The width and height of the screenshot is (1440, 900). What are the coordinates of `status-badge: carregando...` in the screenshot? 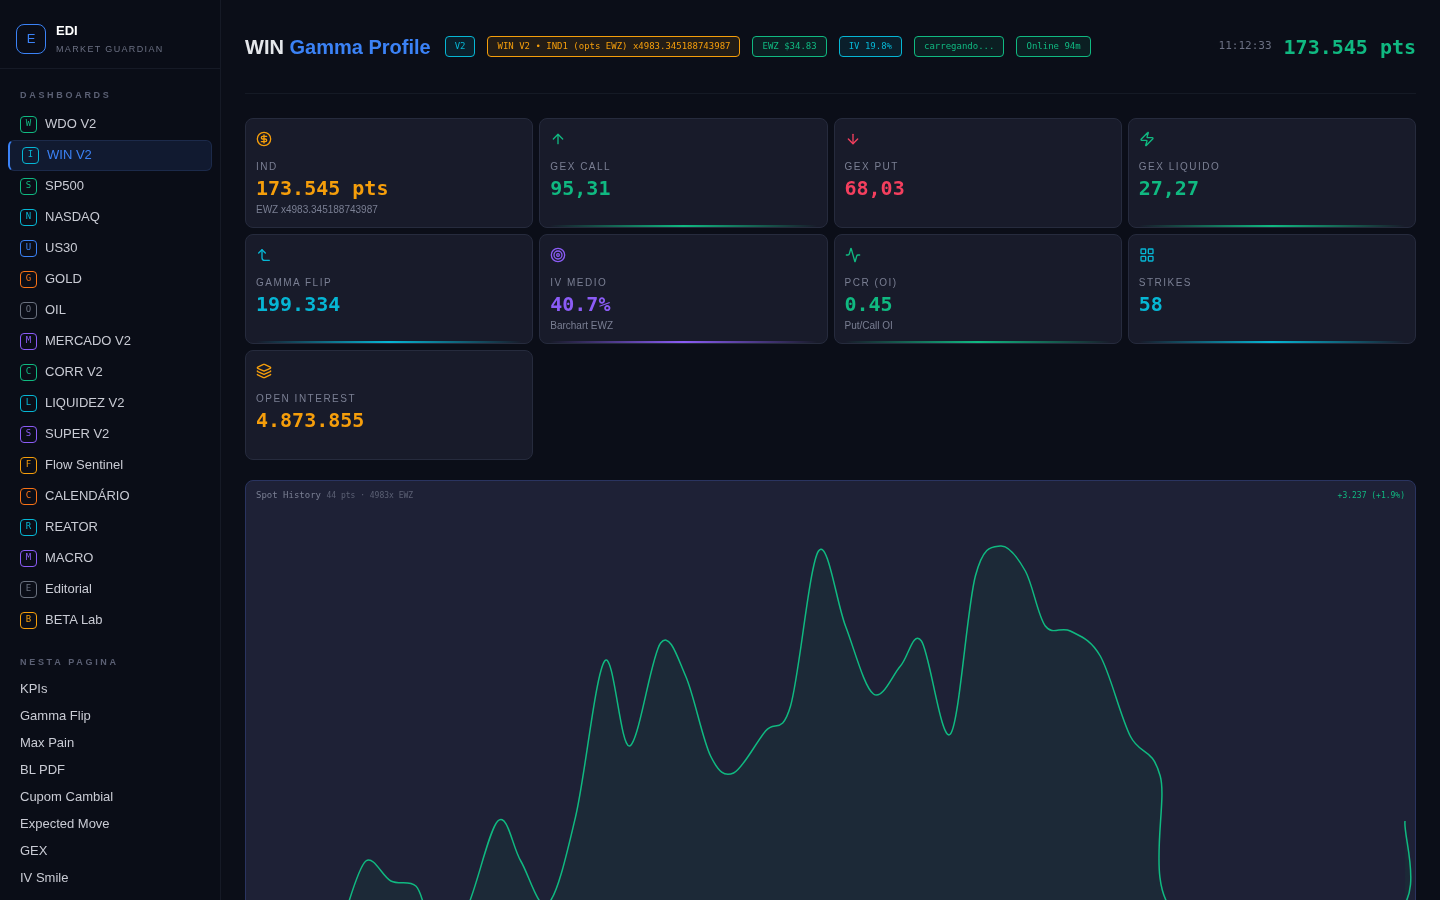 It's located at (959, 46).